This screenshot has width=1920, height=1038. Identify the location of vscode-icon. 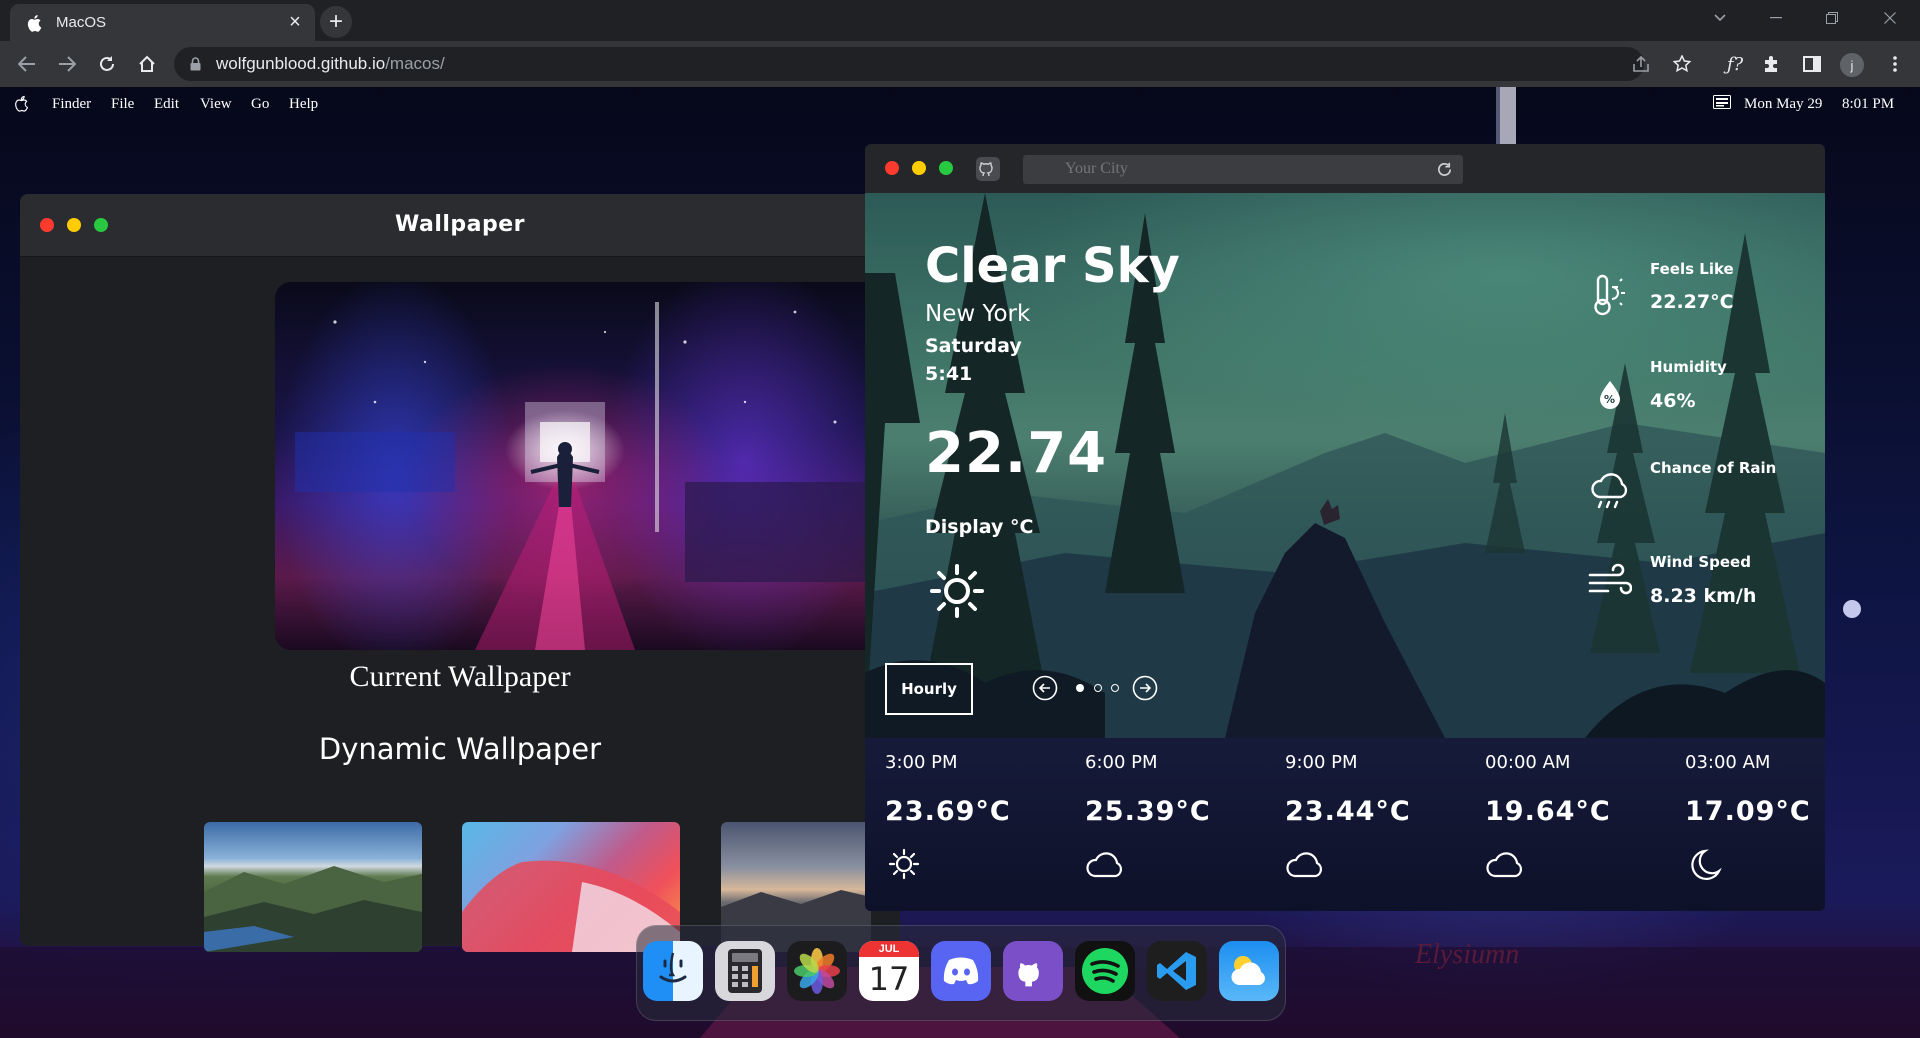
(1177, 971).